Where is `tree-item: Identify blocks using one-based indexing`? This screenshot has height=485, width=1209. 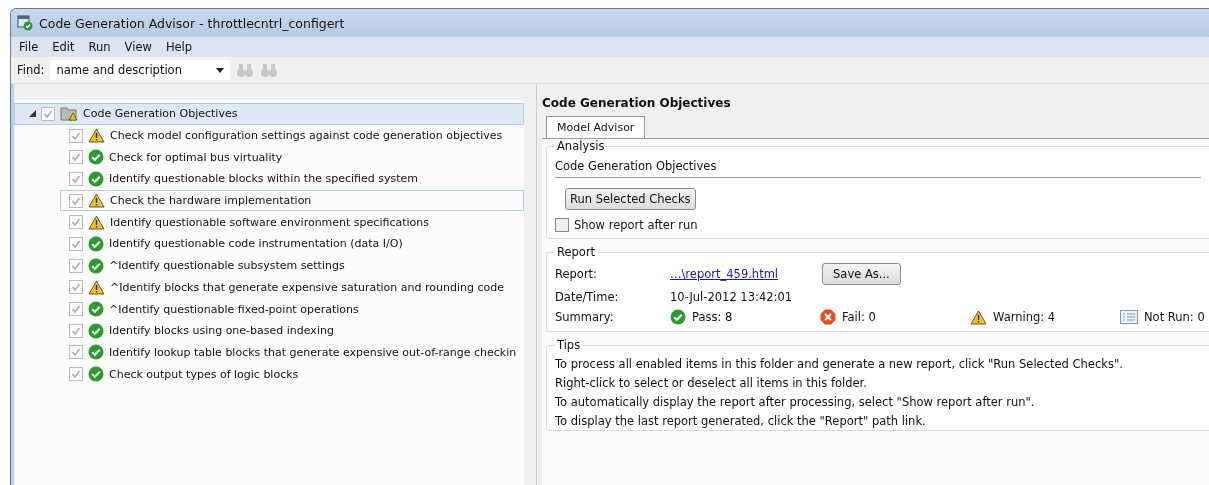
tree-item: Identify blocks using one-based indexing is located at coordinates (269, 330).